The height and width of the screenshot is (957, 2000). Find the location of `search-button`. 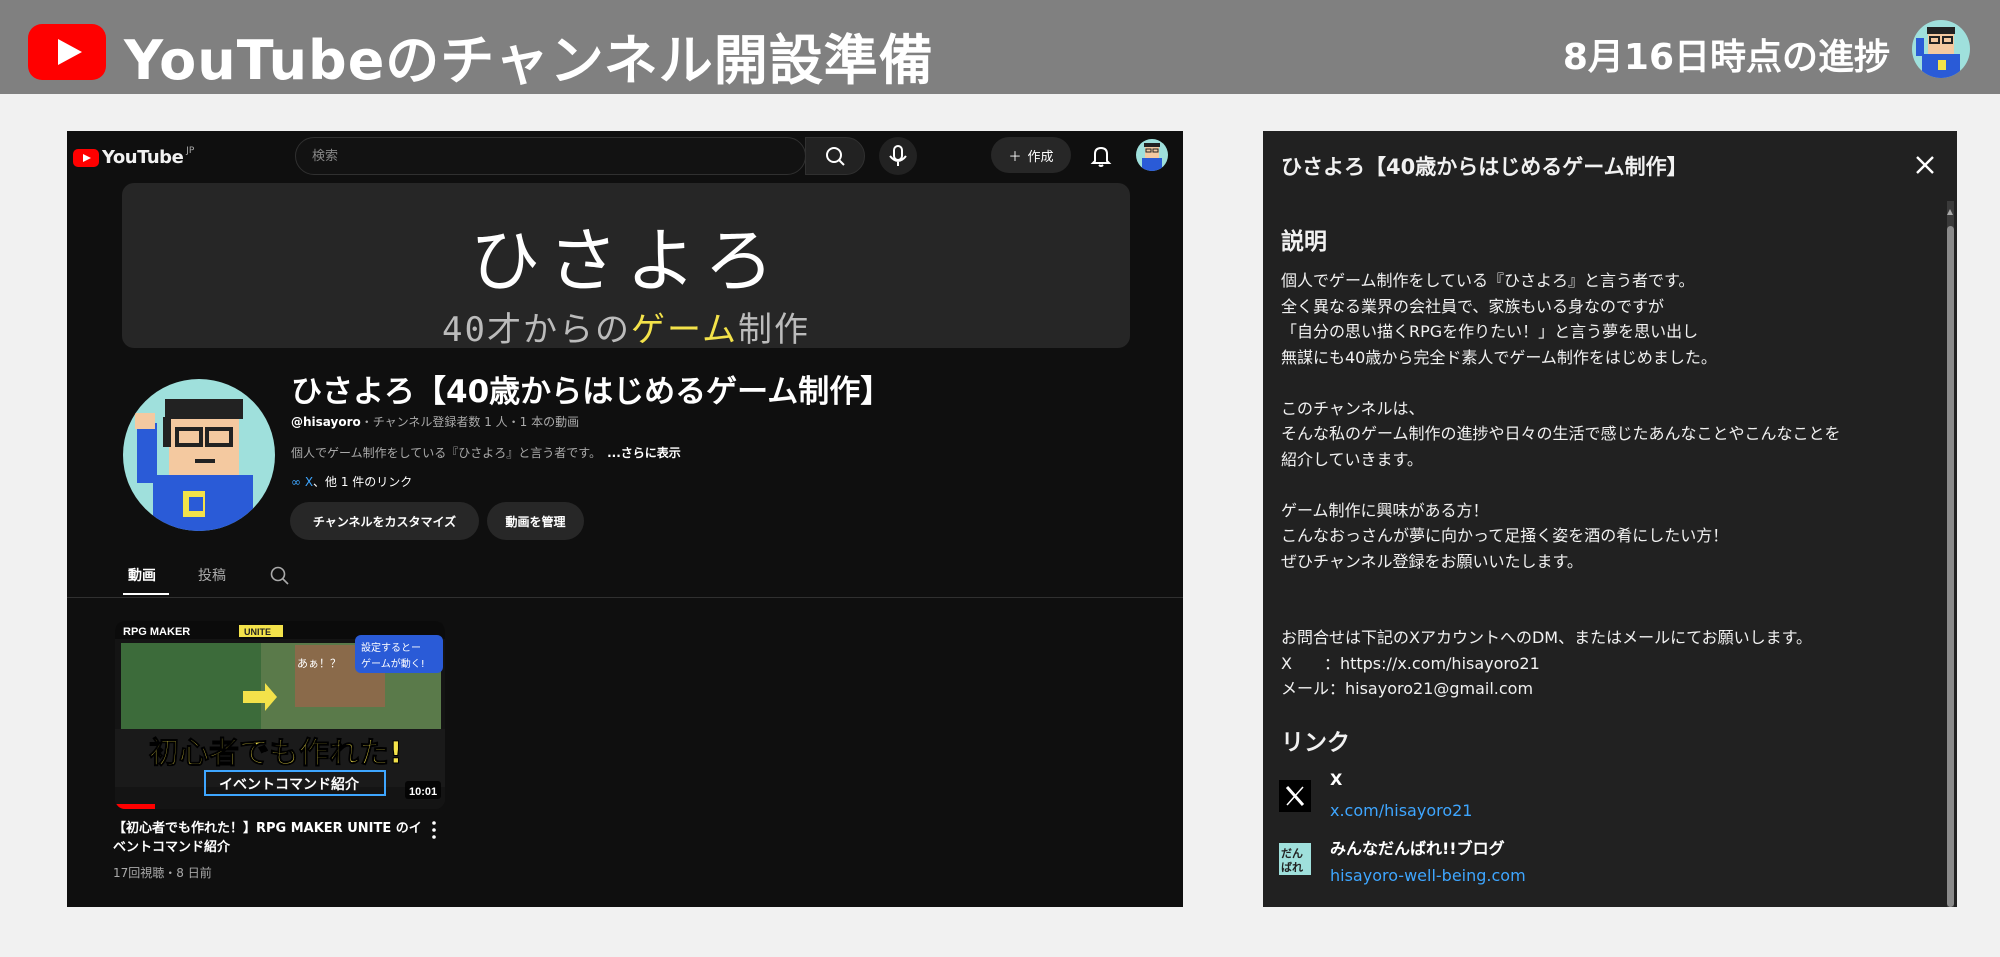

search-button is located at coordinates (835, 156).